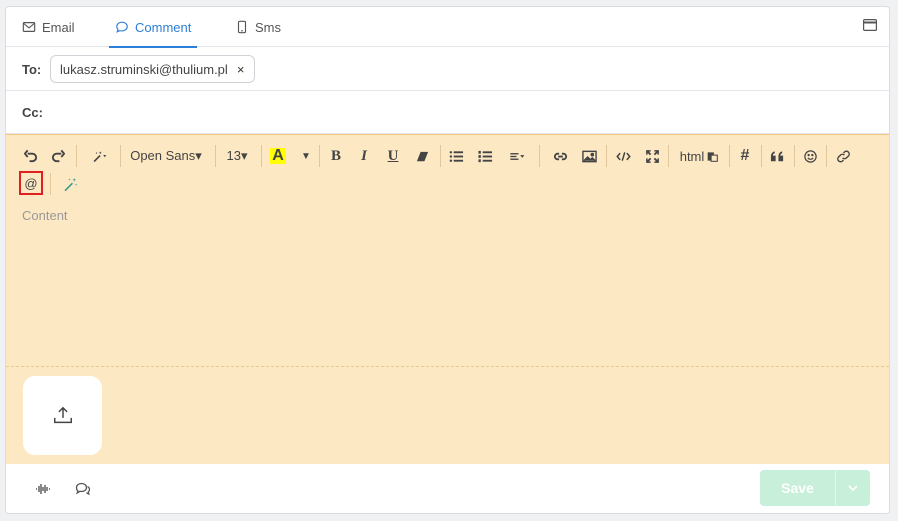 This screenshot has height=521, width=898. I want to click on align-button, so click(517, 156).